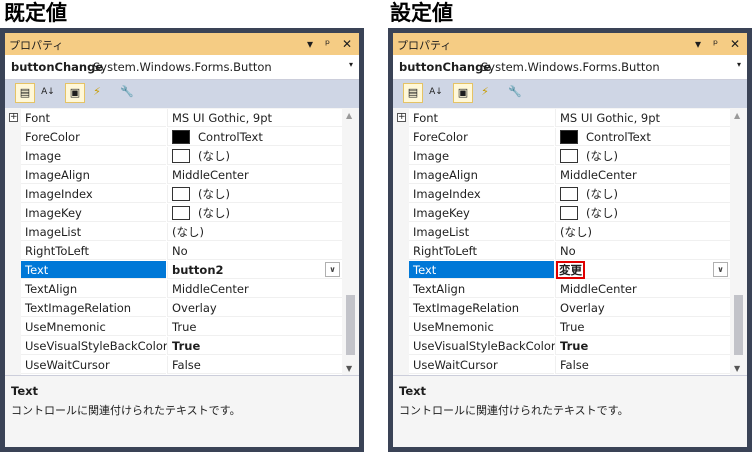 The height and width of the screenshot is (452, 752). Describe the element at coordinates (214, 156) in the screenshot. I see `property-value-text: (なし)` at that location.